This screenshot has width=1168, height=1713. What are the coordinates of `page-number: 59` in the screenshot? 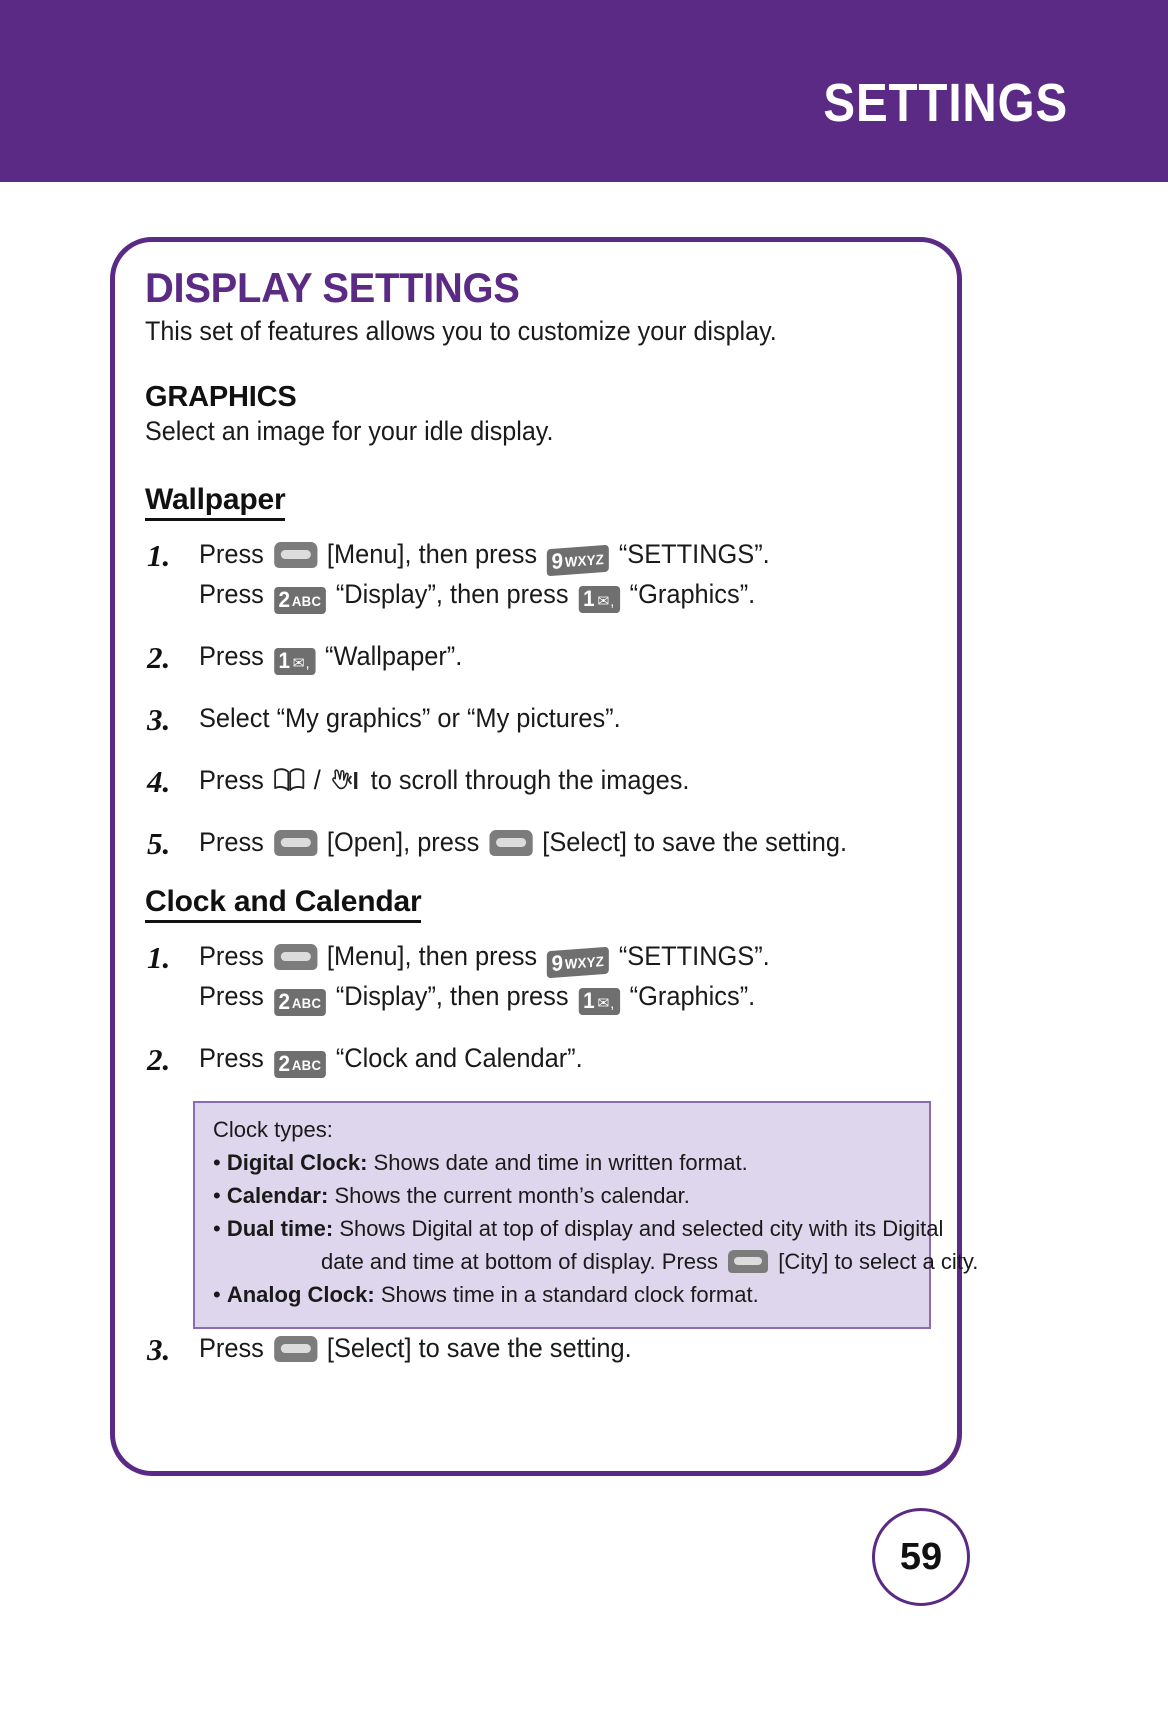 It's located at (921, 1556).